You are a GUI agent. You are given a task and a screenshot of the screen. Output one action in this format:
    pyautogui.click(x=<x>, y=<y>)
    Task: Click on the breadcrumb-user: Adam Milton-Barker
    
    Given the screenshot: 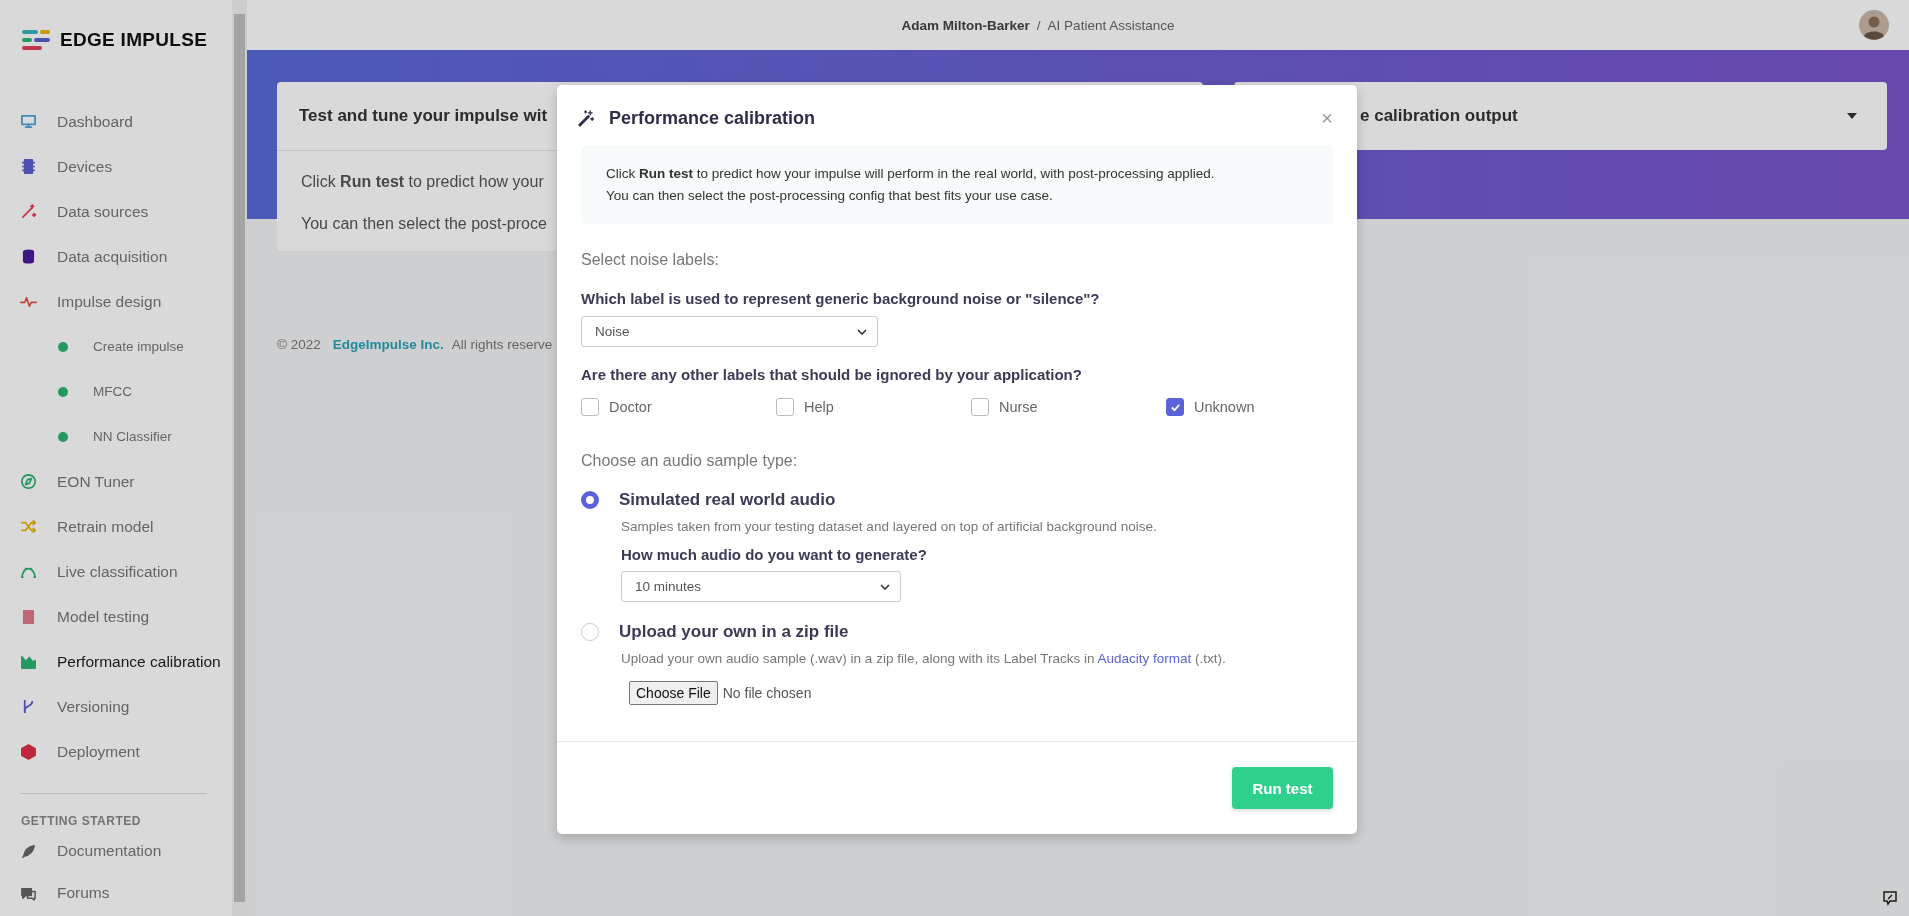 What is the action you would take?
    pyautogui.click(x=965, y=25)
    